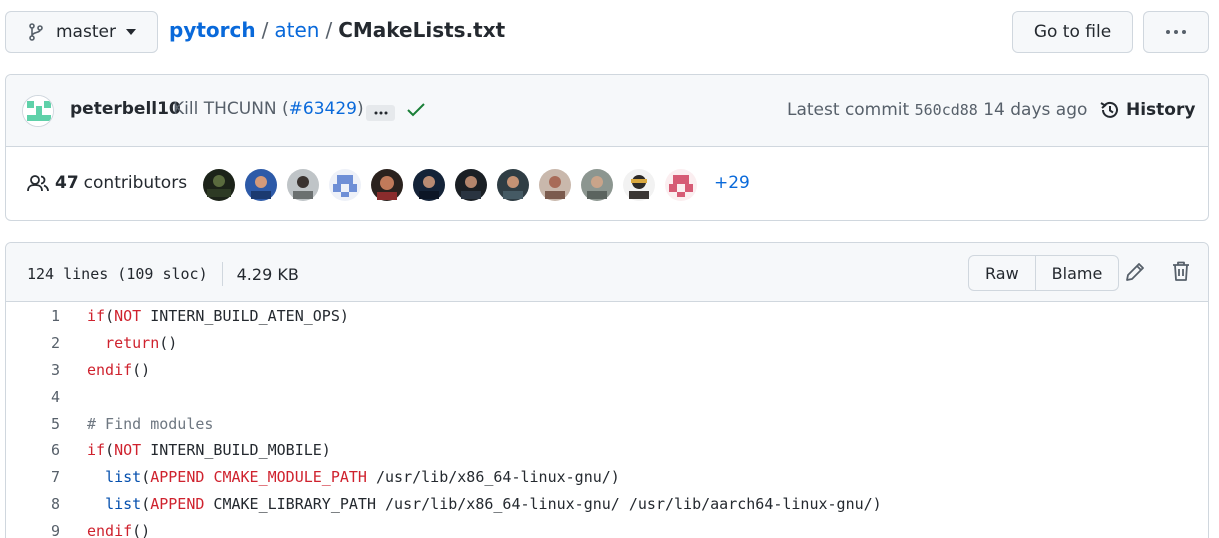  What do you see at coordinates (1002, 273) in the screenshot?
I see `raw-button: Raw` at bounding box center [1002, 273].